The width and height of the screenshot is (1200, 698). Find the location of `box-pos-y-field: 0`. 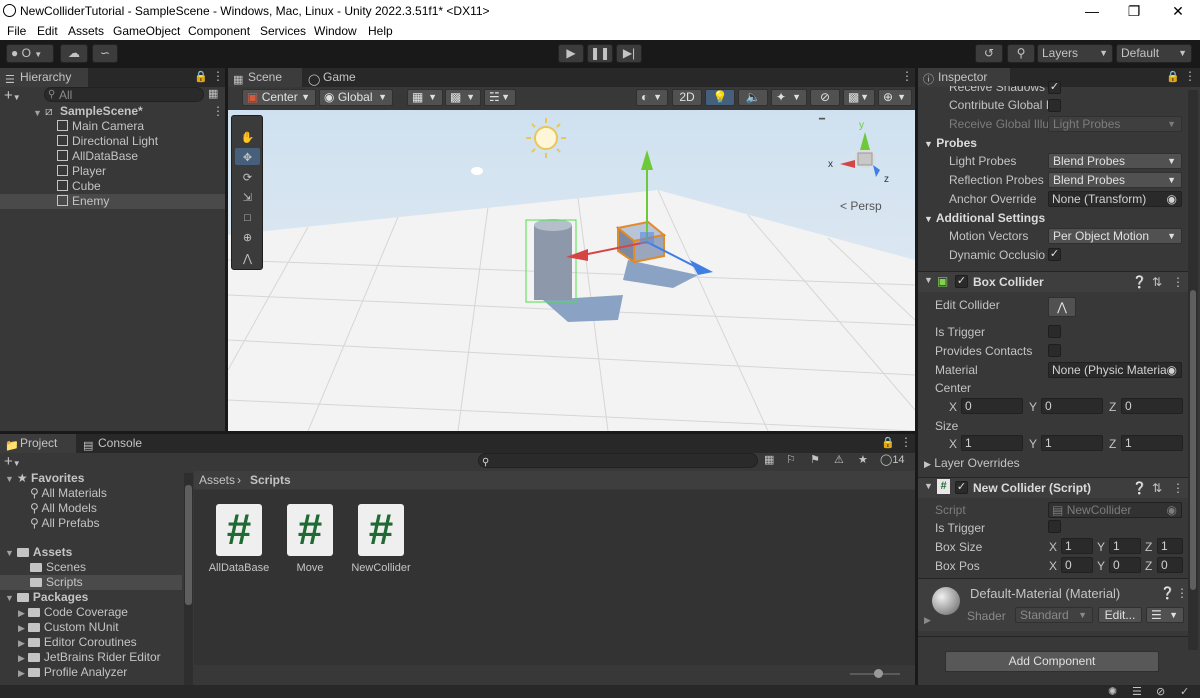

box-pos-y-field: 0 is located at coordinates (1125, 565).